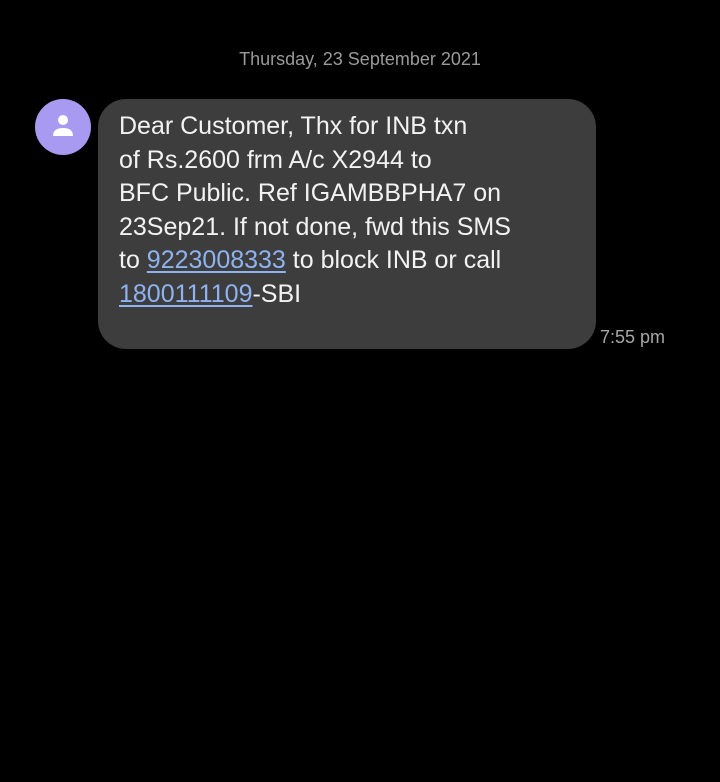  What do you see at coordinates (393, 260) in the screenshot?
I see `message-text-fragment: to block INB or call` at bounding box center [393, 260].